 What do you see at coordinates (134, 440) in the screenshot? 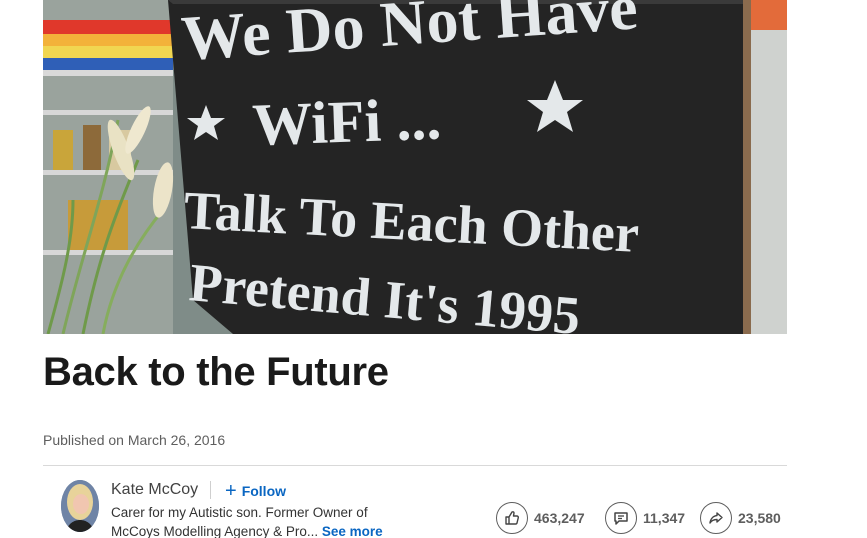
I see `published-date: Published on March 26, 2016` at bounding box center [134, 440].